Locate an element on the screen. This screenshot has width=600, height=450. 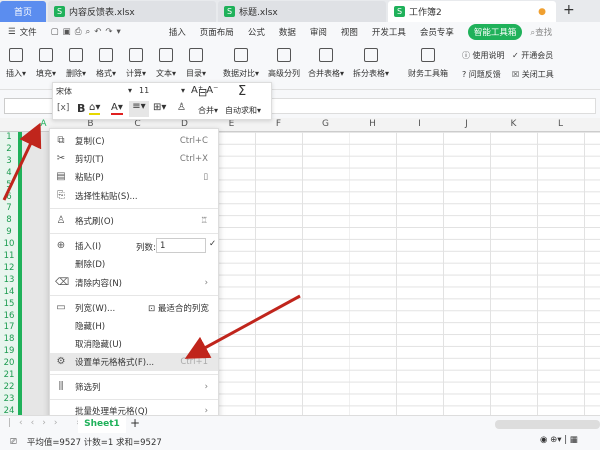
arrow-to-format-cells is located at coordinates (242, 326).